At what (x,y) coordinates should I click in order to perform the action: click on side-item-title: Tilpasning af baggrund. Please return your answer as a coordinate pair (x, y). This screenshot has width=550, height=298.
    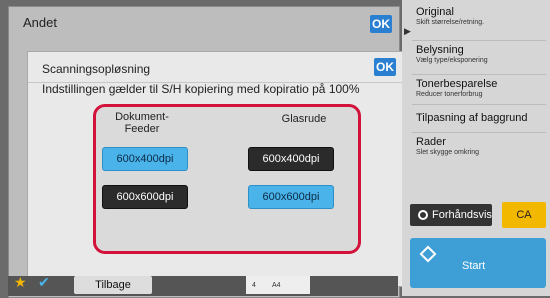
    Looking at the image, I should click on (472, 118).